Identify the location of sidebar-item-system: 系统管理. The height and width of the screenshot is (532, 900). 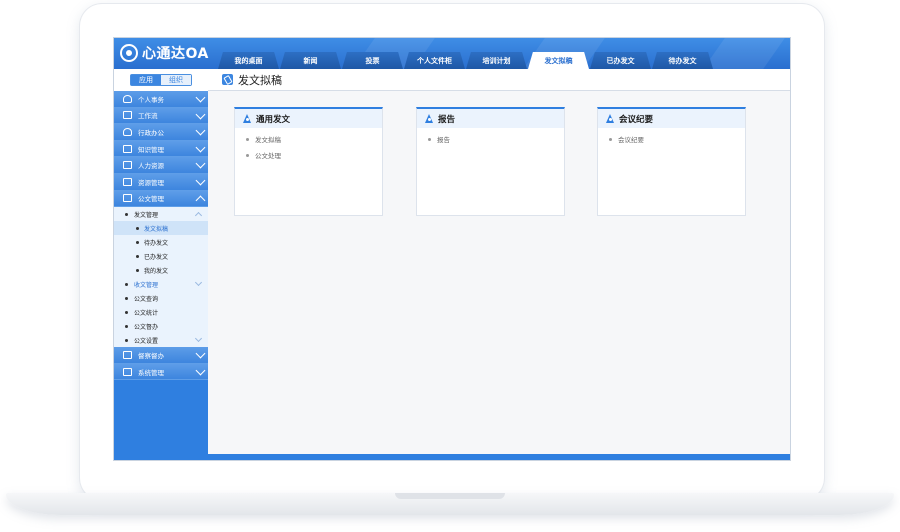
(161, 372).